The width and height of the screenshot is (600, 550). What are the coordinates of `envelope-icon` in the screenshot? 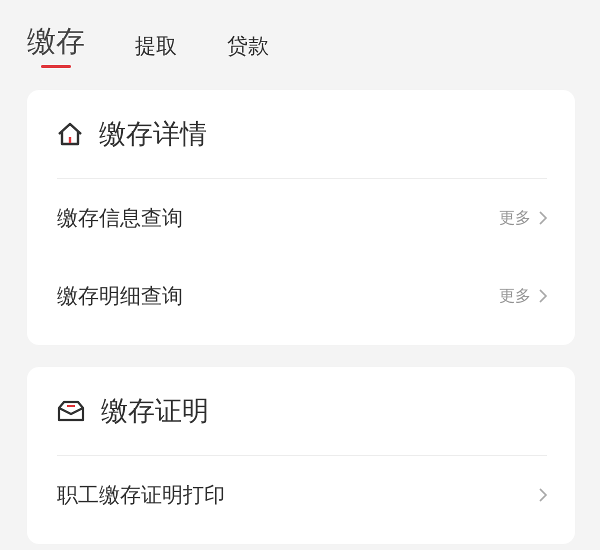 It's located at (71, 411).